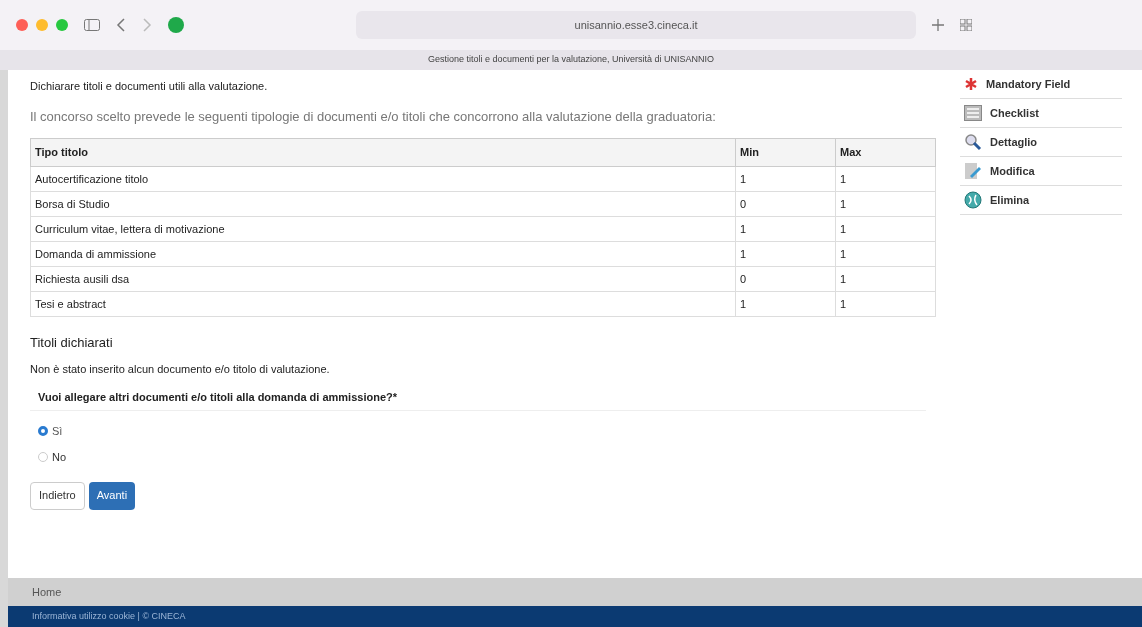 This screenshot has width=1142, height=627. Describe the element at coordinates (72, 343) in the screenshot. I see `section-title: Titoli dichiarati` at that location.